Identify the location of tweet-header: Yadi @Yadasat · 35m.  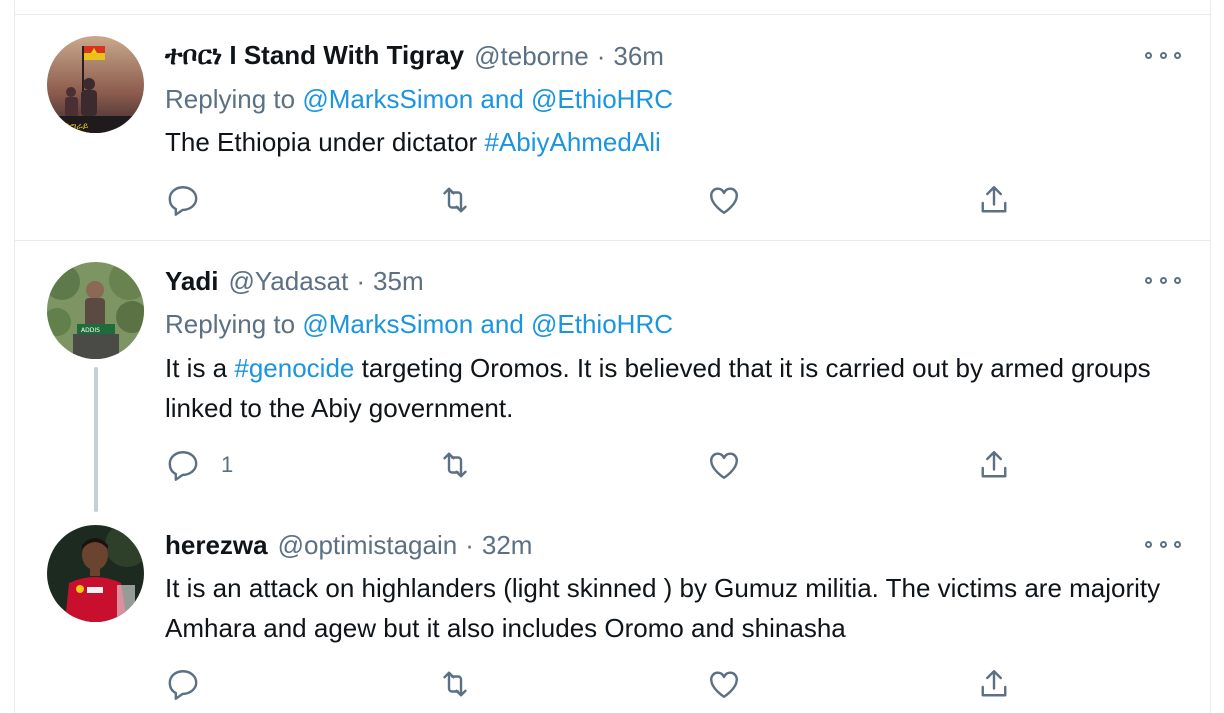
(294, 281).